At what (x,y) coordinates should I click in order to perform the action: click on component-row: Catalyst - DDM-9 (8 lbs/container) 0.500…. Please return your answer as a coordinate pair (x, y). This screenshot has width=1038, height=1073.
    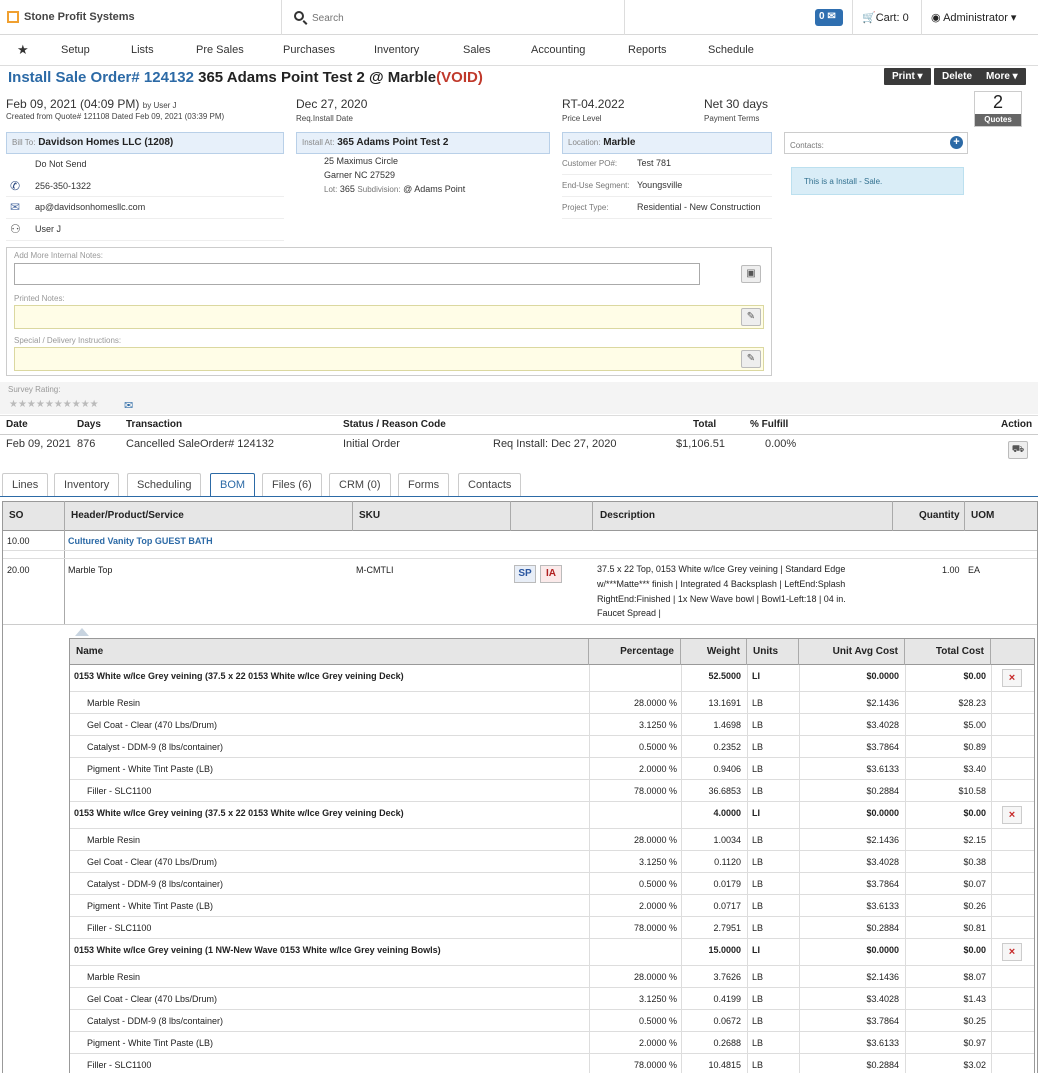
    Looking at the image, I should click on (552, 884).